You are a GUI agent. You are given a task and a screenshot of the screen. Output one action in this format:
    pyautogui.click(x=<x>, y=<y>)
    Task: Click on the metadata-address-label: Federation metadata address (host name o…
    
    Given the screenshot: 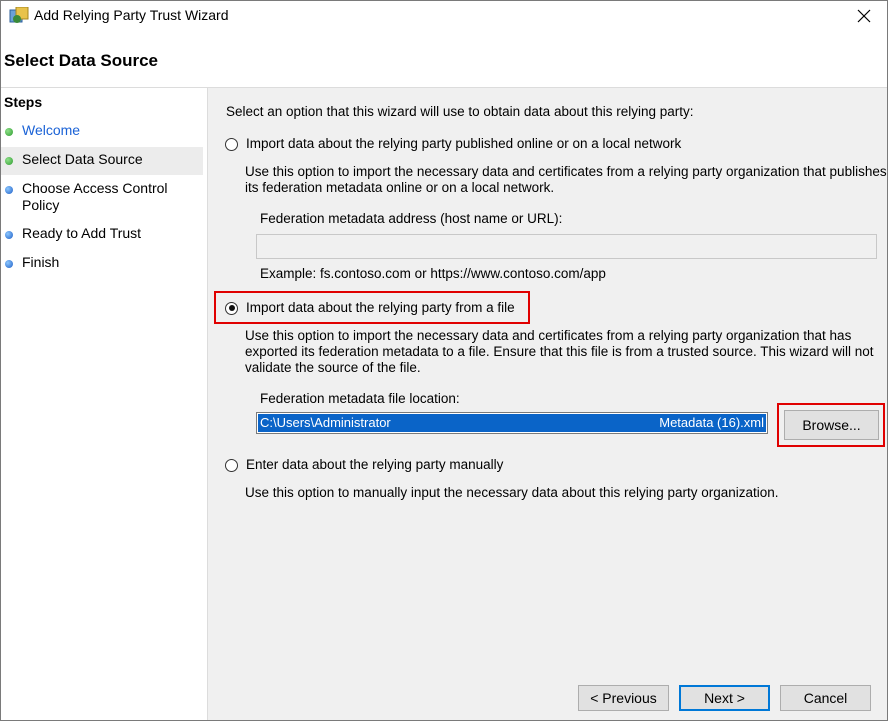 What is the action you would take?
    pyautogui.click(x=411, y=218)
    